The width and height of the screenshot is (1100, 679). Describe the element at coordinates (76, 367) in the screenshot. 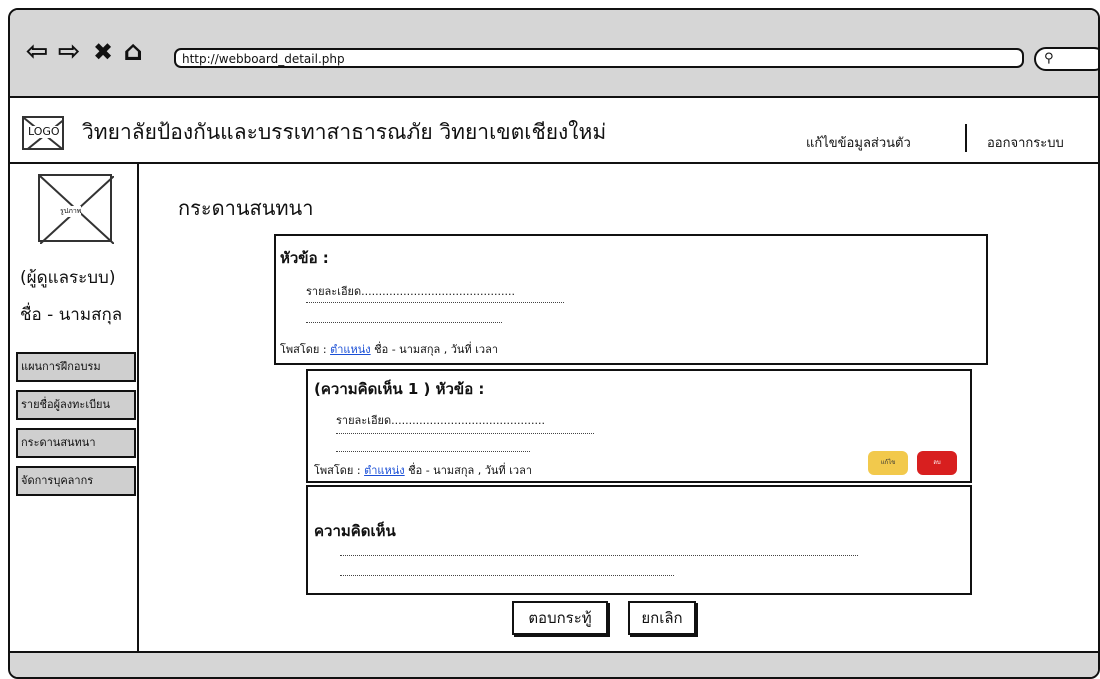

I see `sidebar-item-training-plan: แผนการฝึกอบรม` at that location.